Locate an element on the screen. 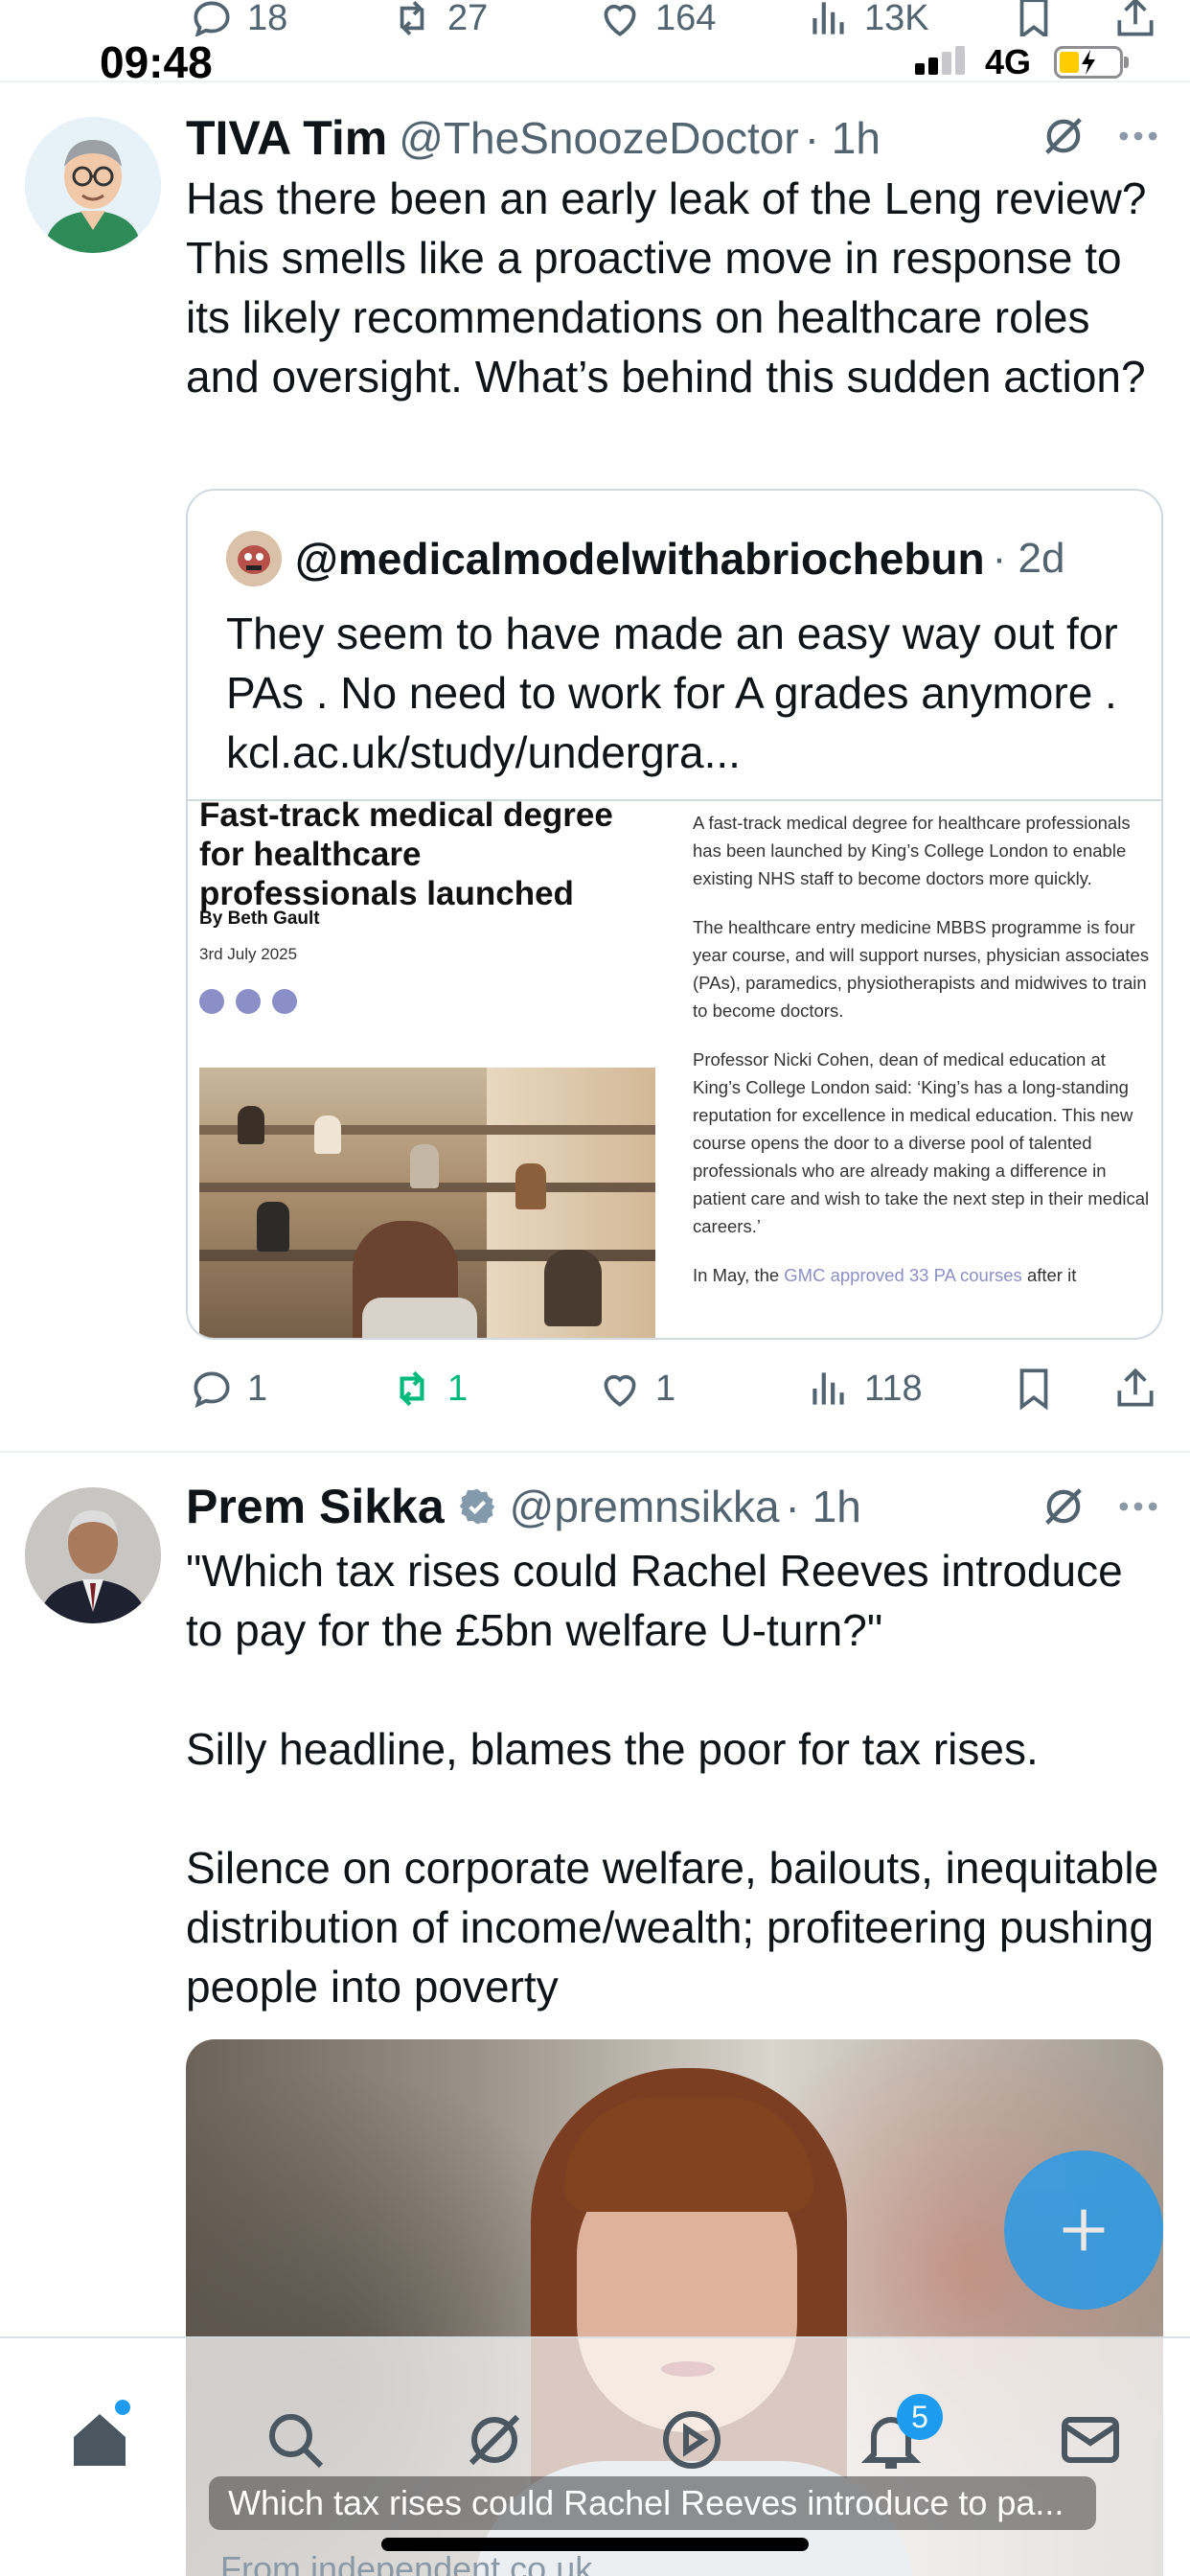  tweet2-author-handle: @premnsikka is located at coordinates (645, 1506).